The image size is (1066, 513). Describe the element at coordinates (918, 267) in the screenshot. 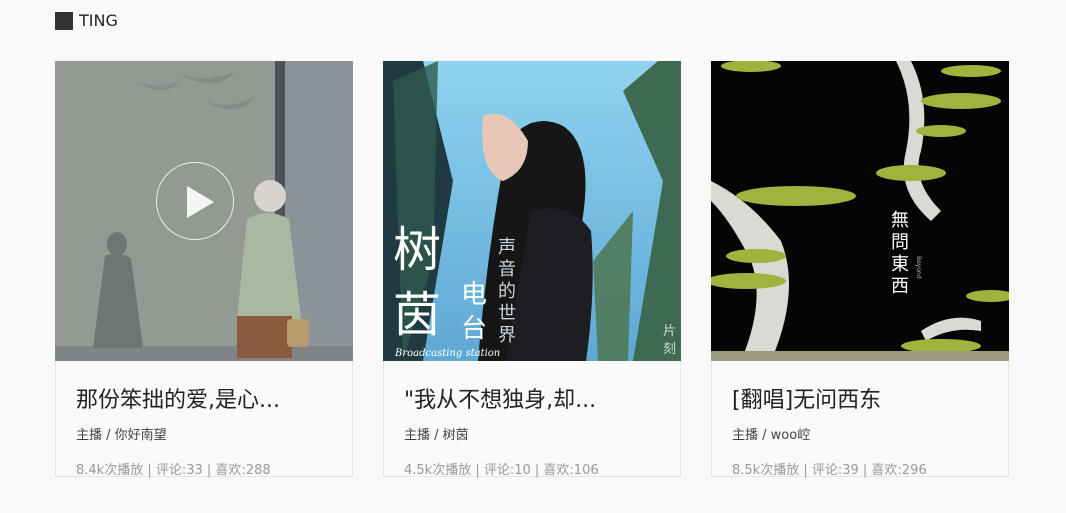

I see `cover-small-text: Beyond` at that location.